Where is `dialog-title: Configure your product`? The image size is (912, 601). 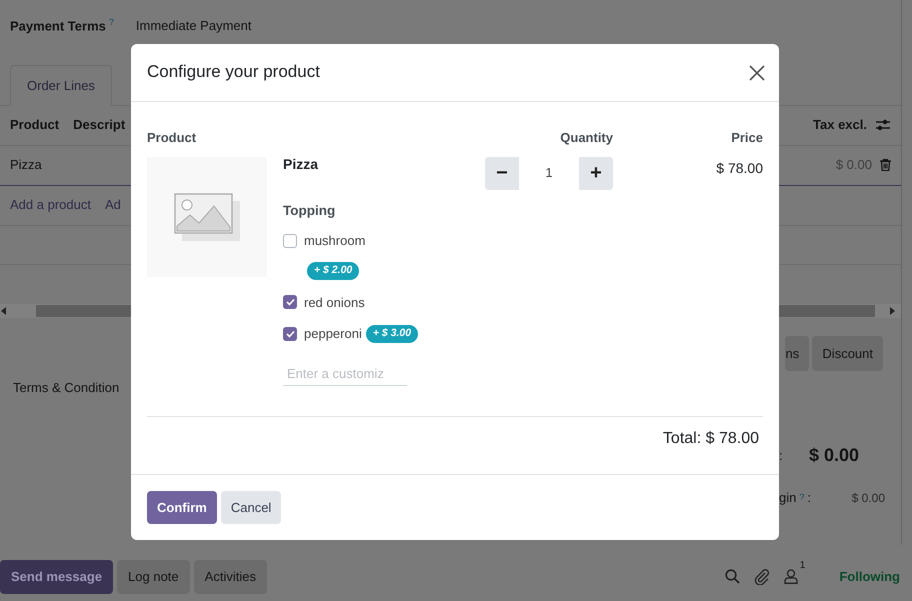
dialog-title: Configure your product is located at coordinates (233, 72).